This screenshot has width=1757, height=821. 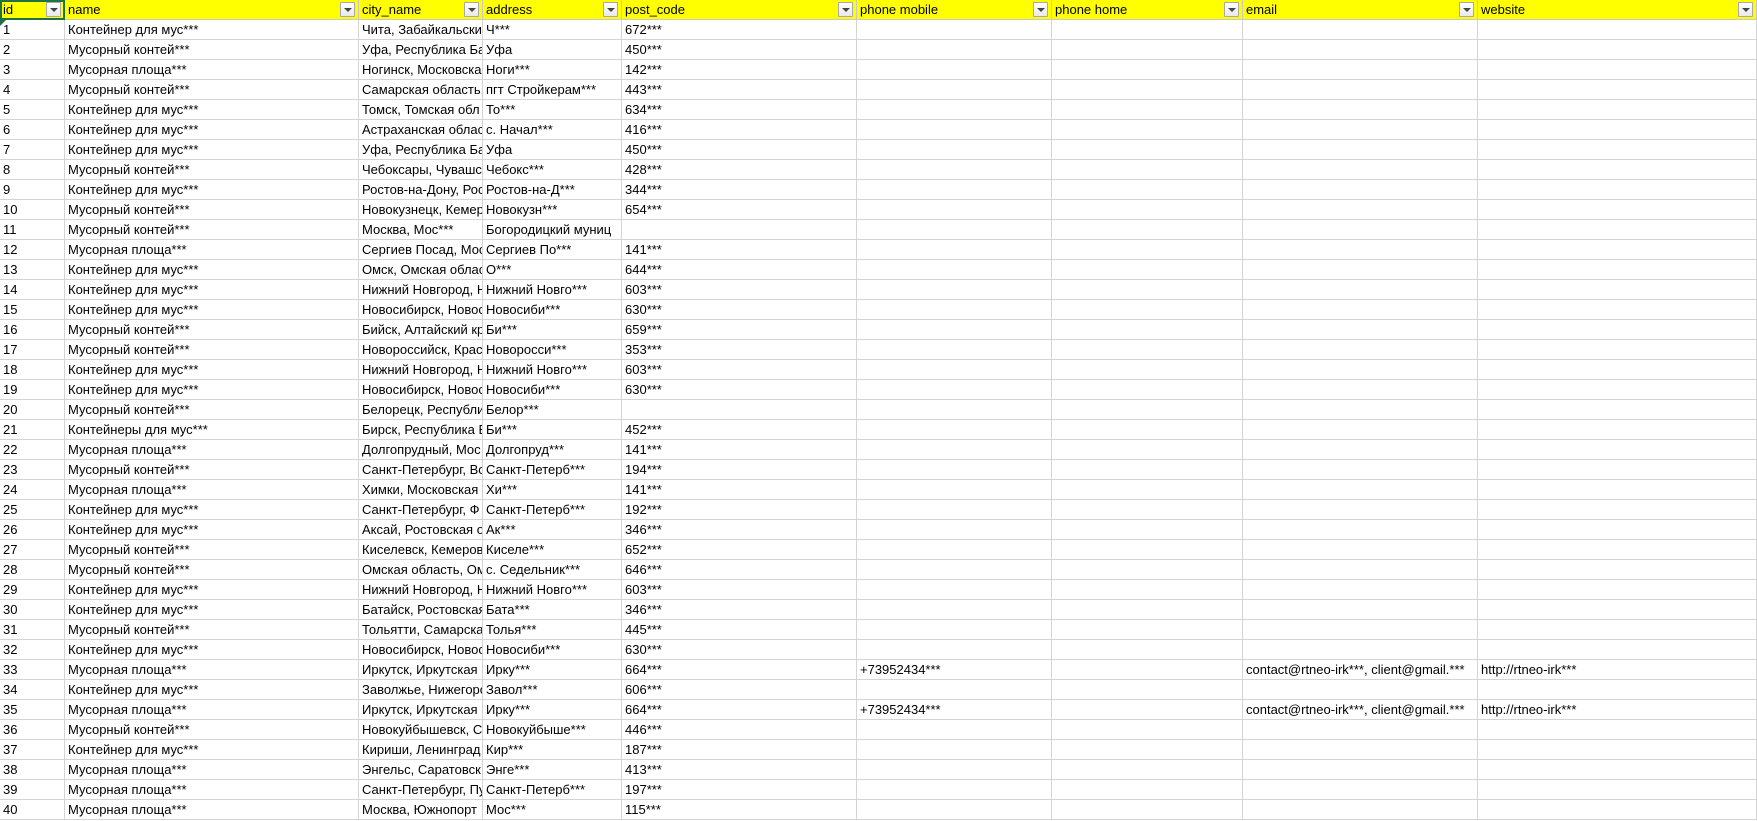 What do you see at coordinates (739, 550) in the screenshot?
I see `cell-post-code: 652***` at bounding box center [739, 550].